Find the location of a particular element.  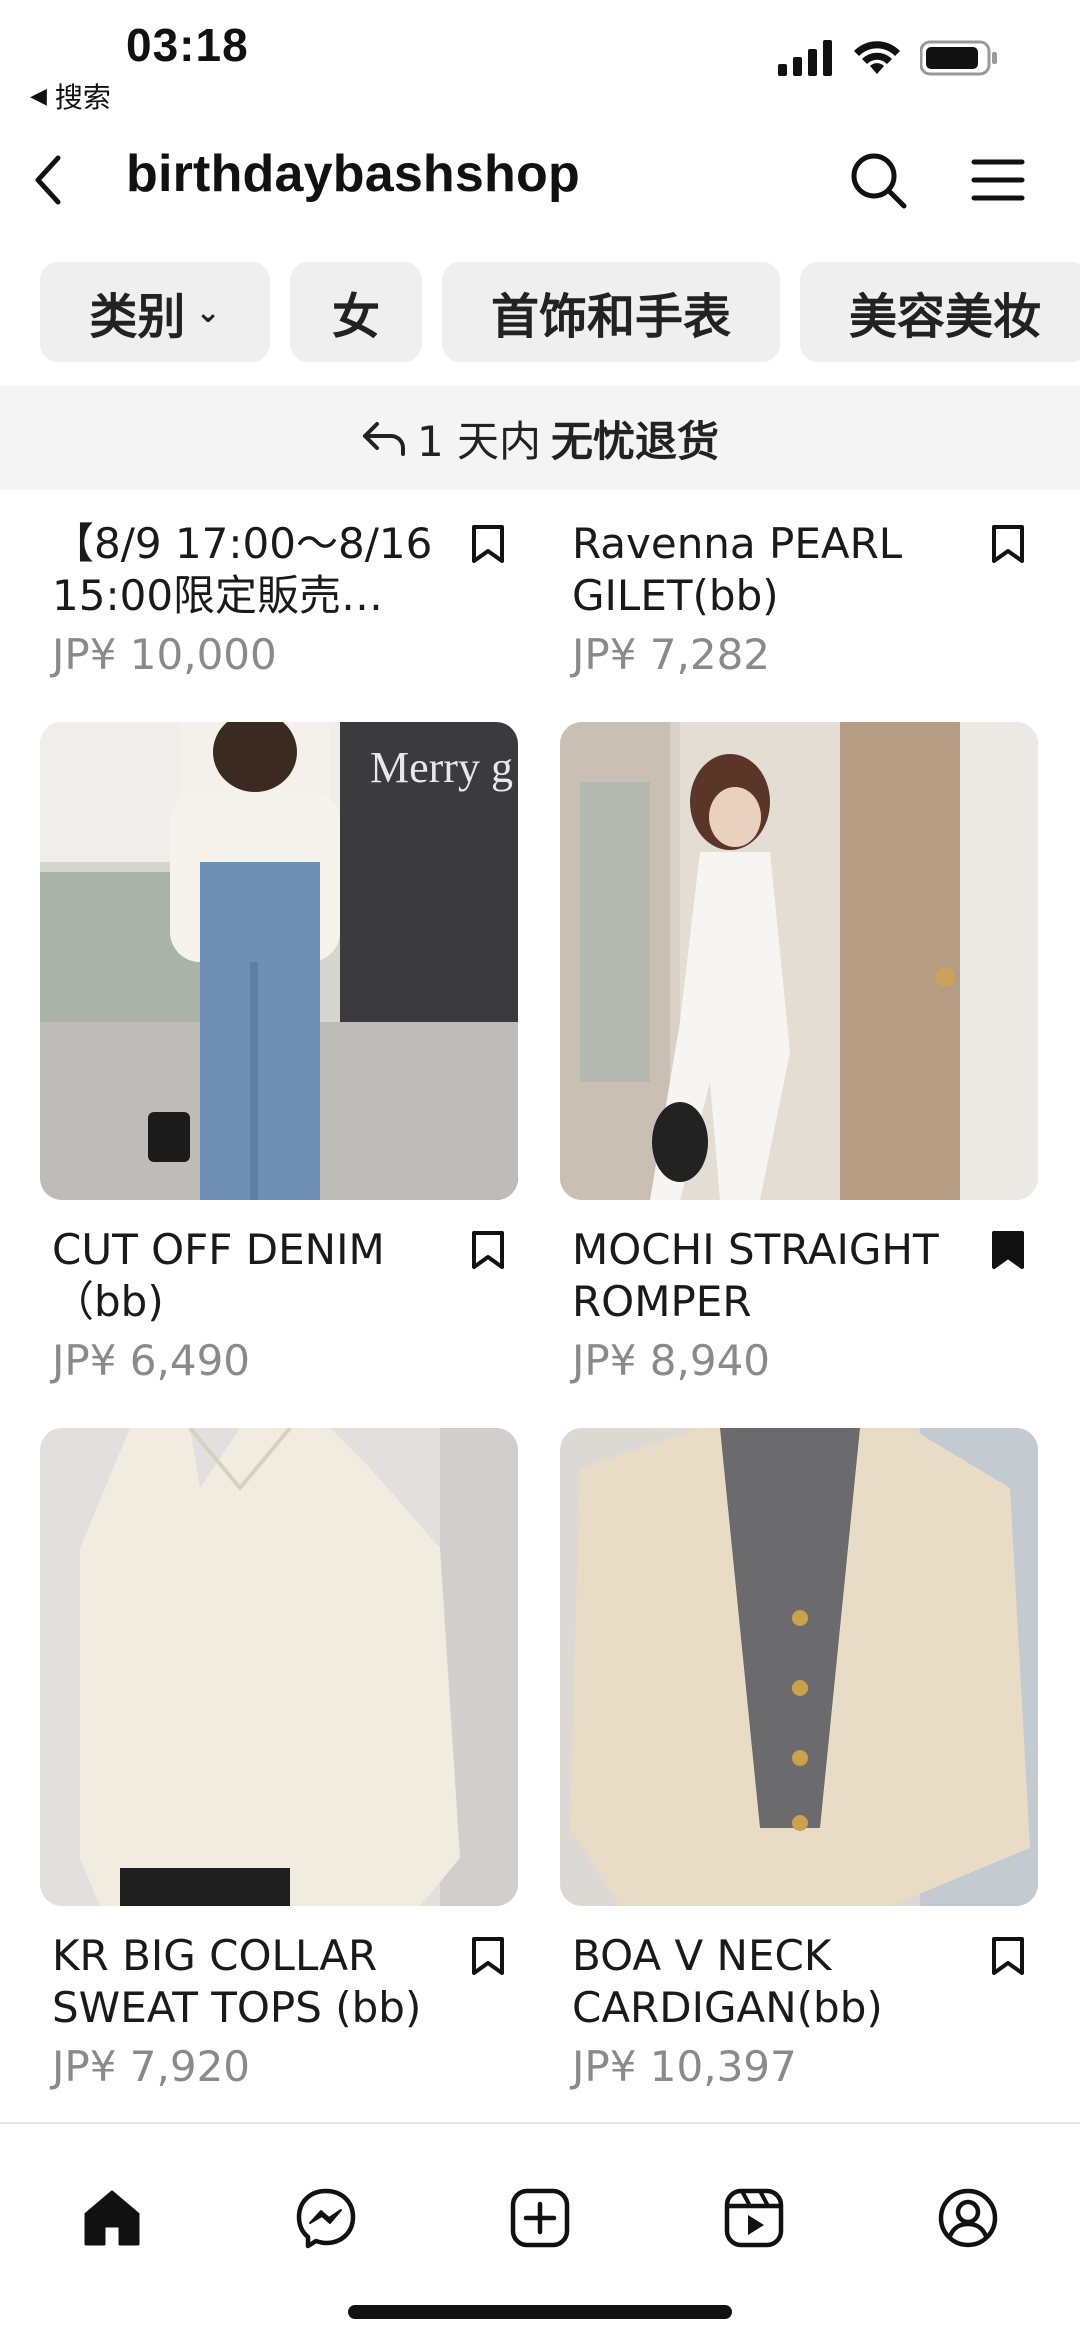

chip-label: 首饰和手表 is located at coordinates (610, 317).